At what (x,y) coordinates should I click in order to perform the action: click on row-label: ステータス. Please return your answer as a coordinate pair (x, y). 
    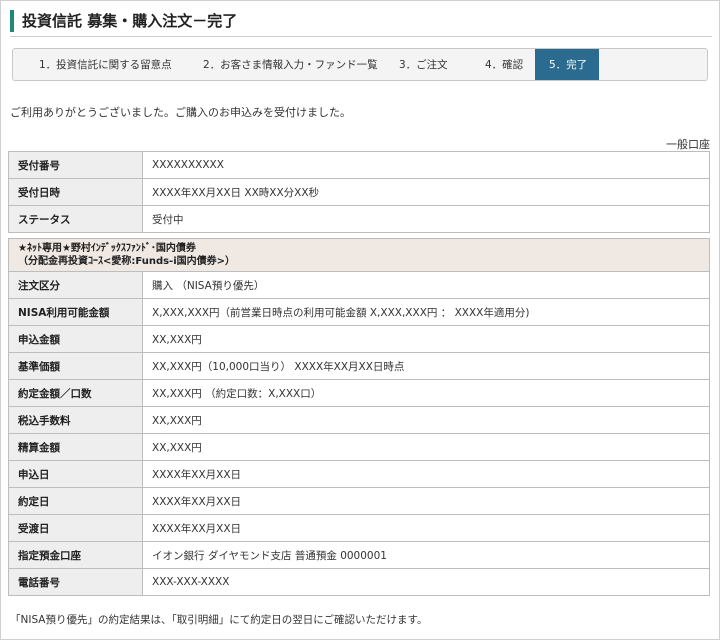
    Looking at the image, I should click on (75, 219).